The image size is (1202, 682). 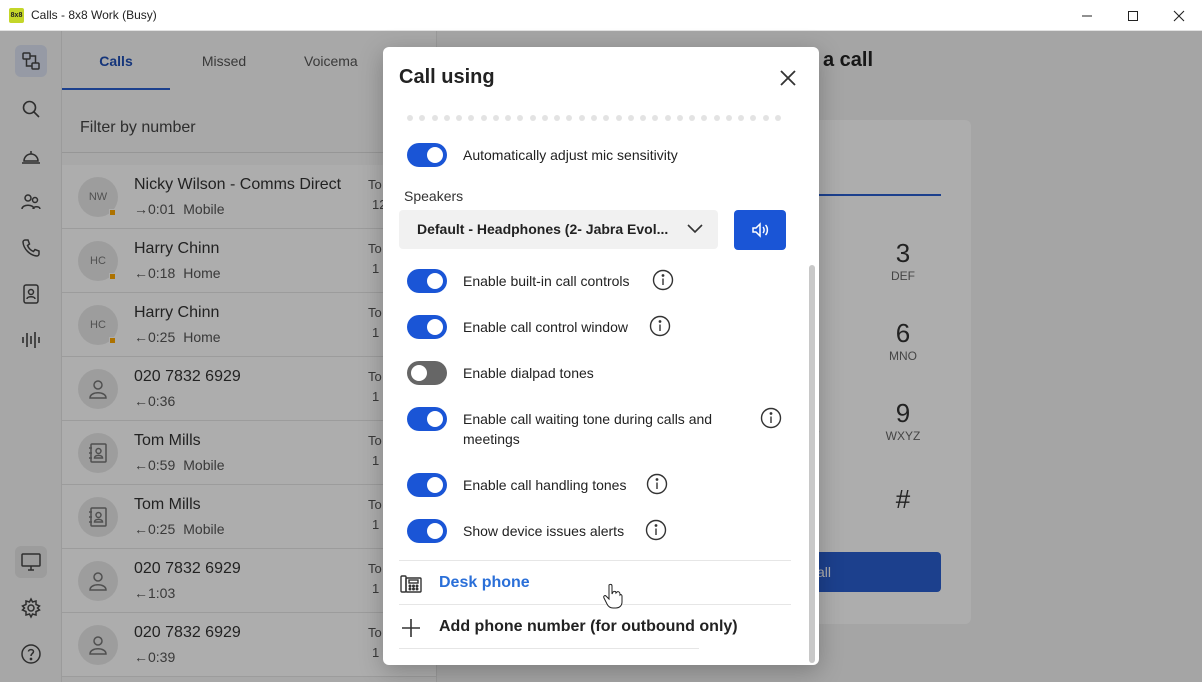 I want to click on maximize-button, so click(x=1133, y=15).